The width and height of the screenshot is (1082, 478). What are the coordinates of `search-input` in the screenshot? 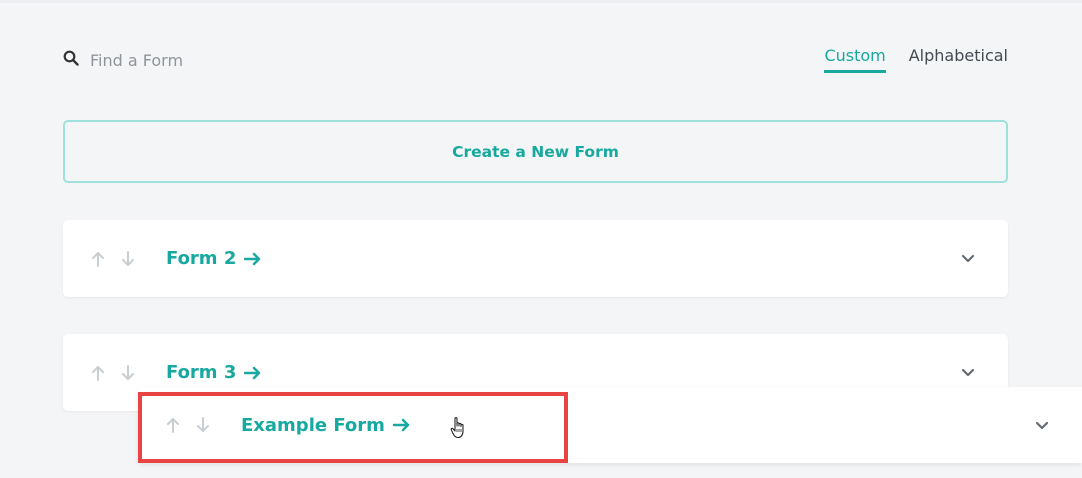 It's located at (215, 60).